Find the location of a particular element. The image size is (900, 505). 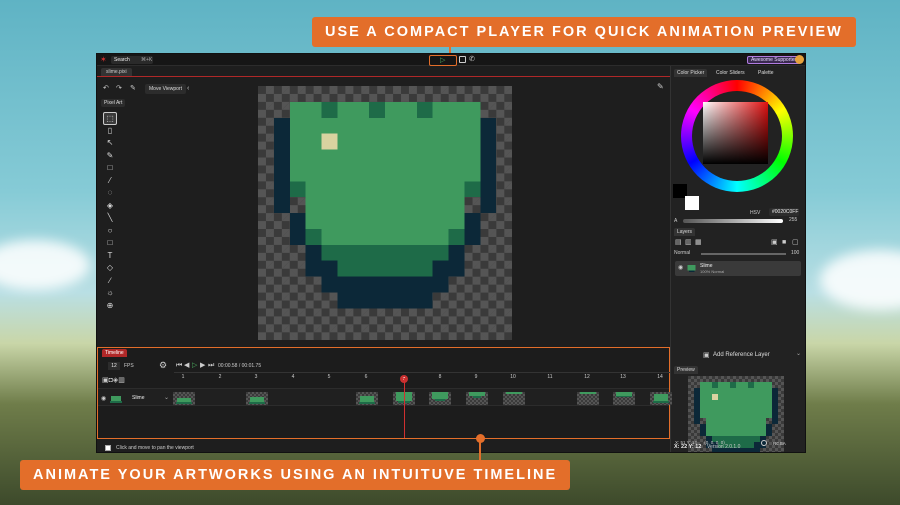

secondary-color-swatch is located at coordinates (692, 203).